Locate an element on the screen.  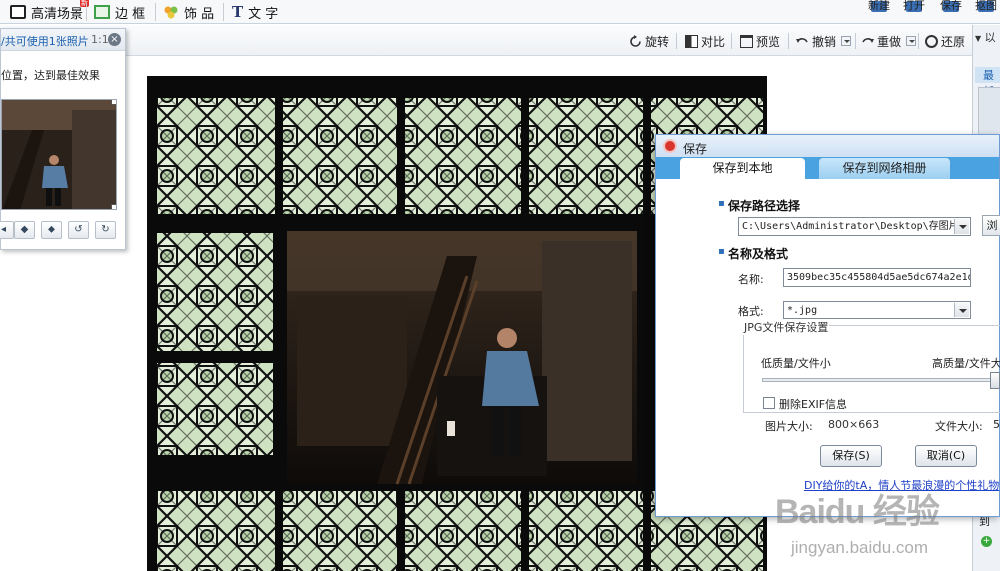
format-label: 格式: is located at coordinates (751, 311).